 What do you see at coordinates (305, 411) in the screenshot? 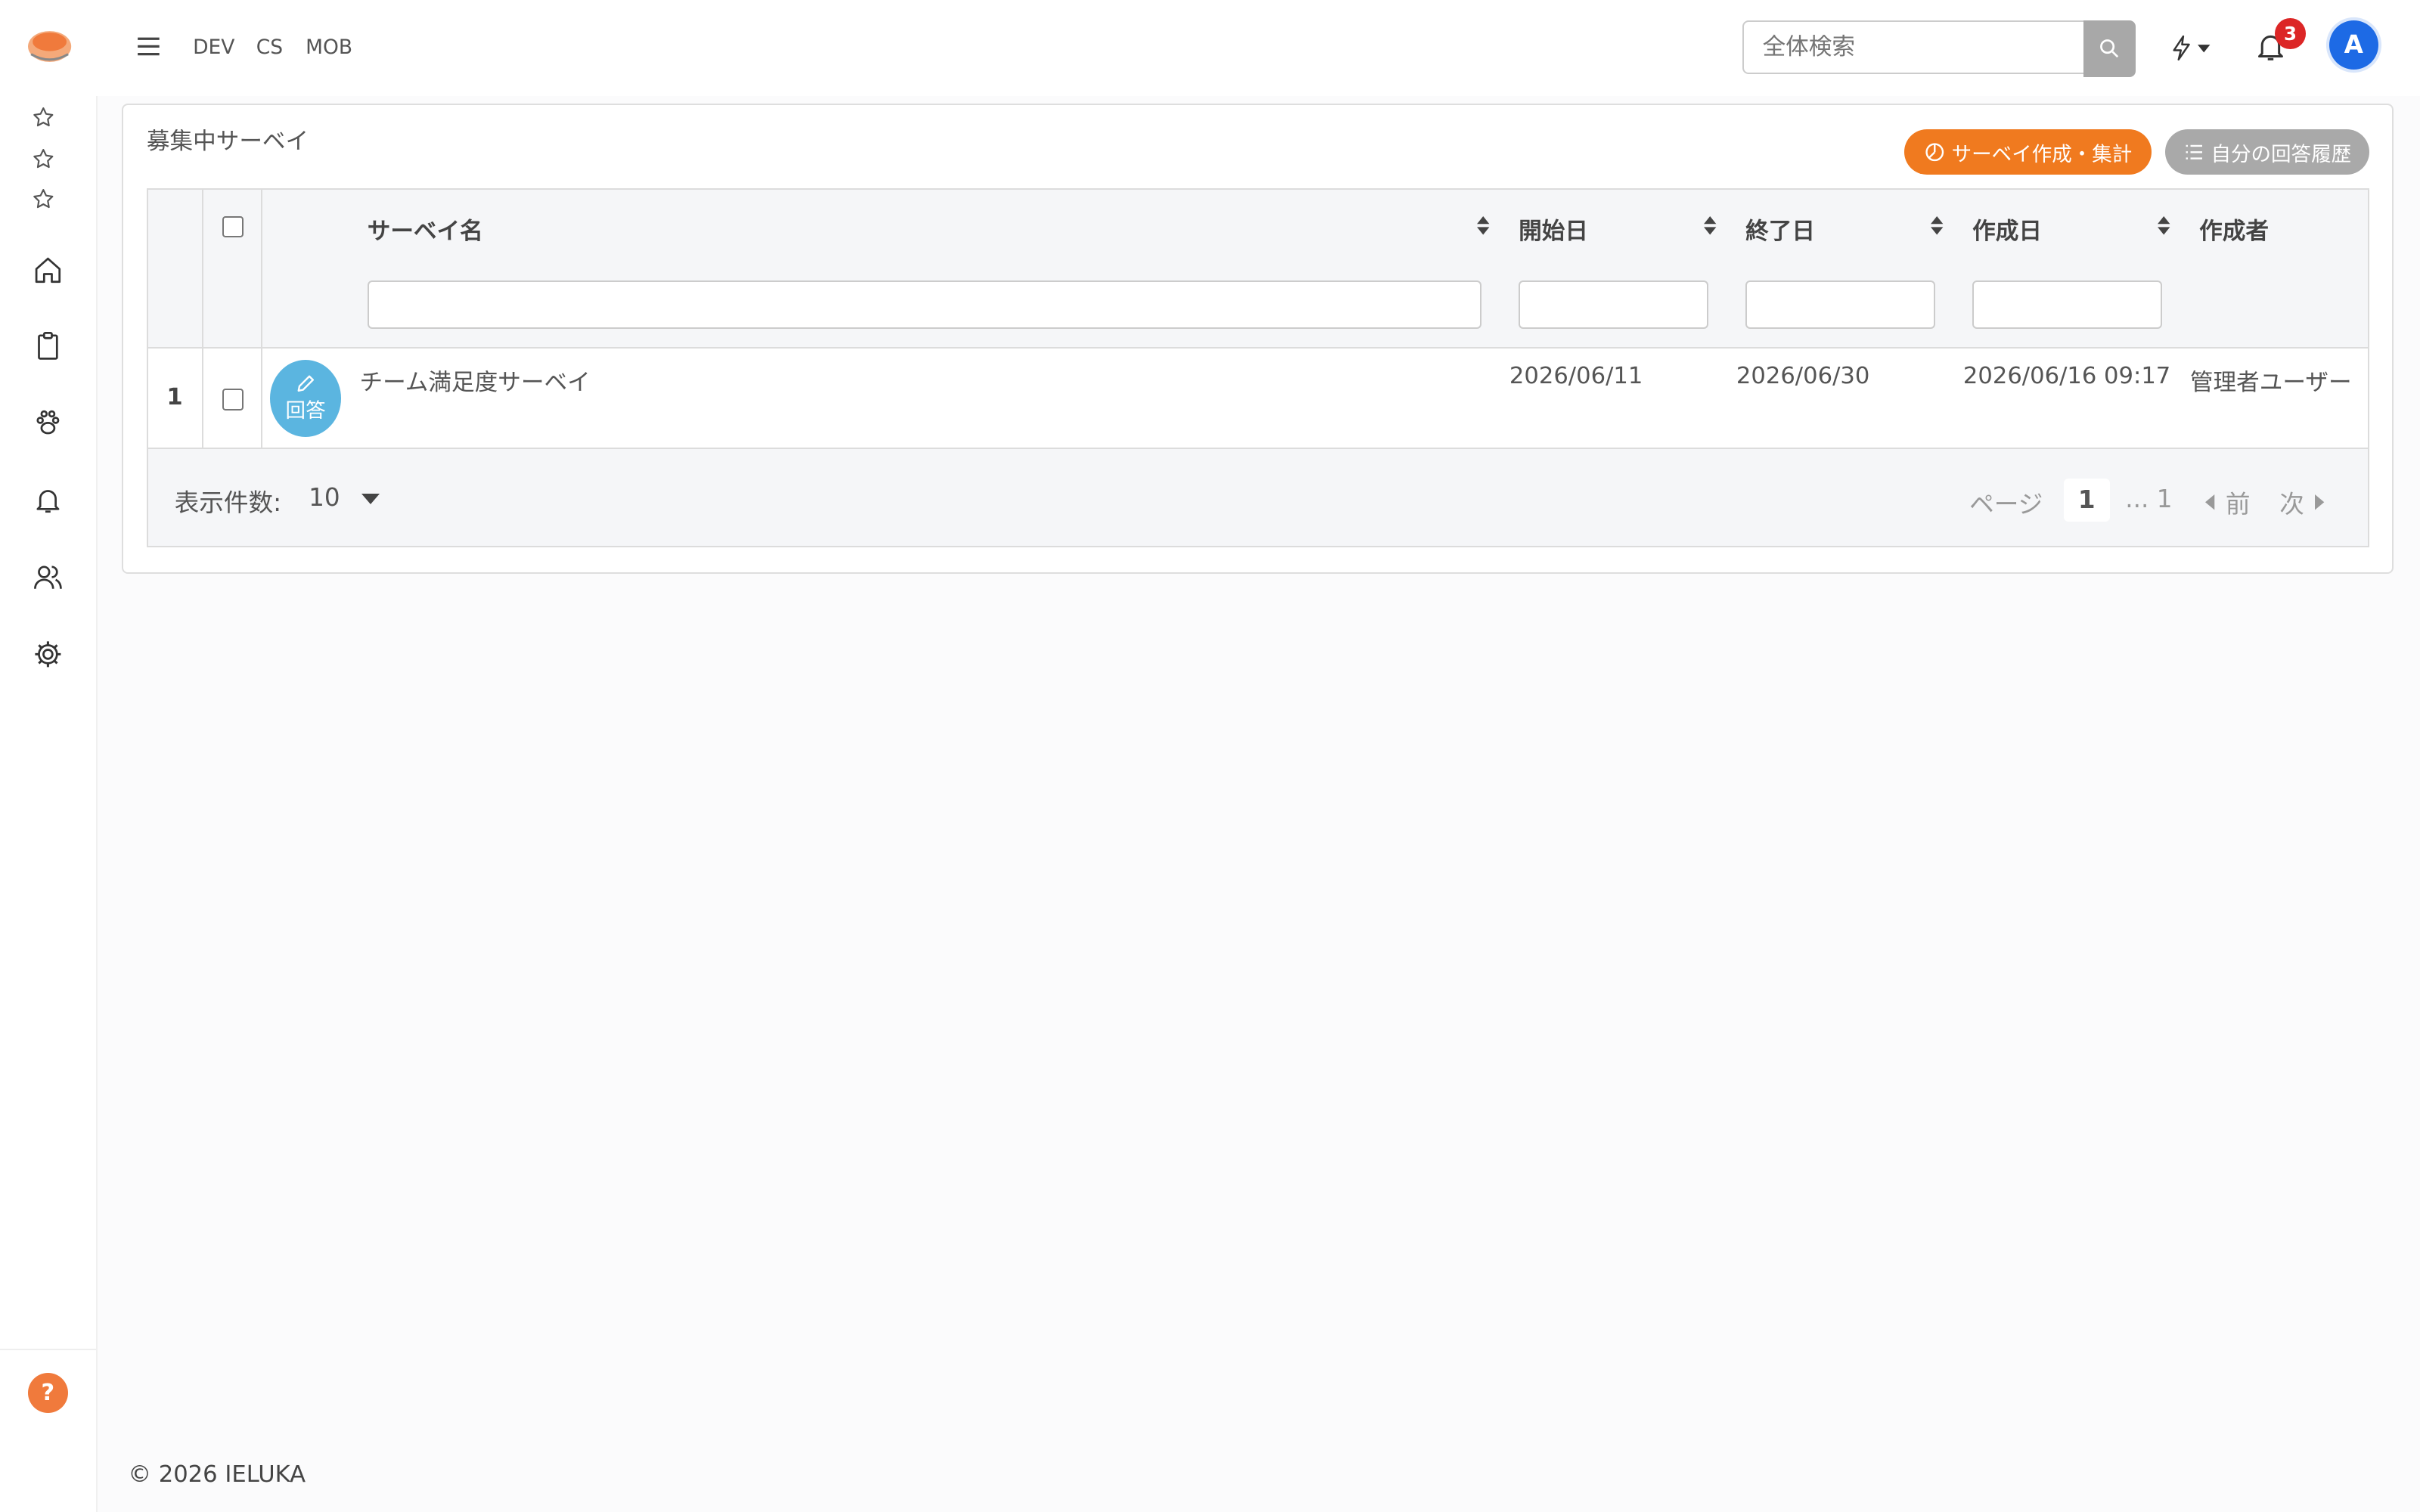
I see `answer-label: 回答` at bounding box center [305, 411].